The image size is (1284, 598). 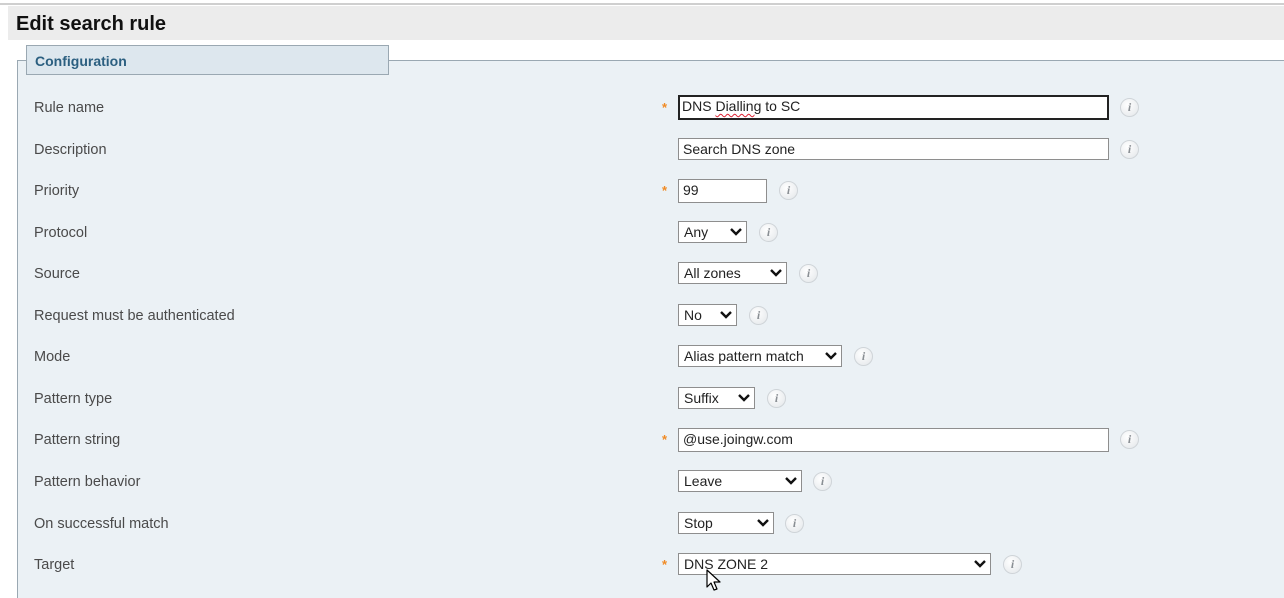 I want to click on configuration-section-header: Configuration, so click(x=207, y=60).